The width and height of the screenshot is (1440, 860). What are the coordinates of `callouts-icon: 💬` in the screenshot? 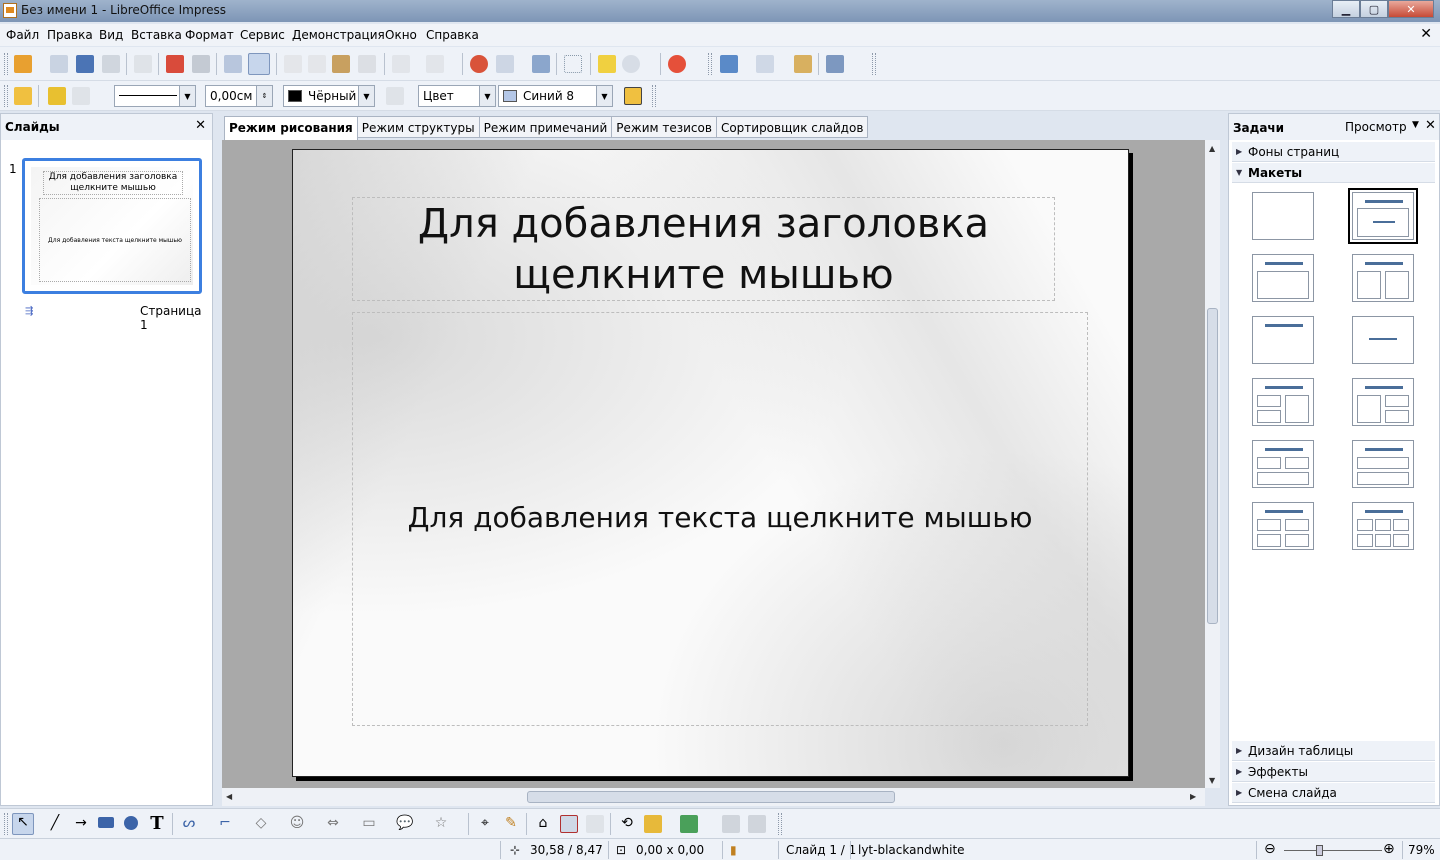 It's located at (405, 824).